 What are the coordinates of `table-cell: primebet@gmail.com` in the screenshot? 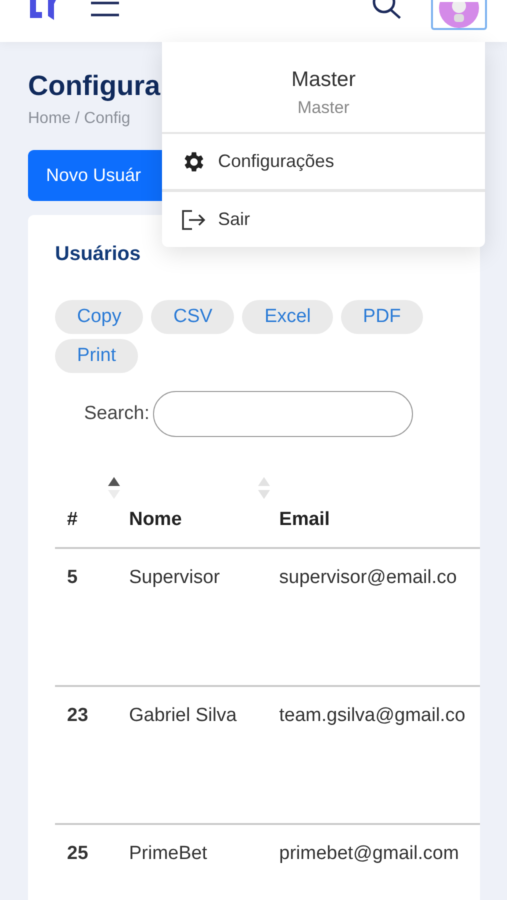 It's located at (369, 853).